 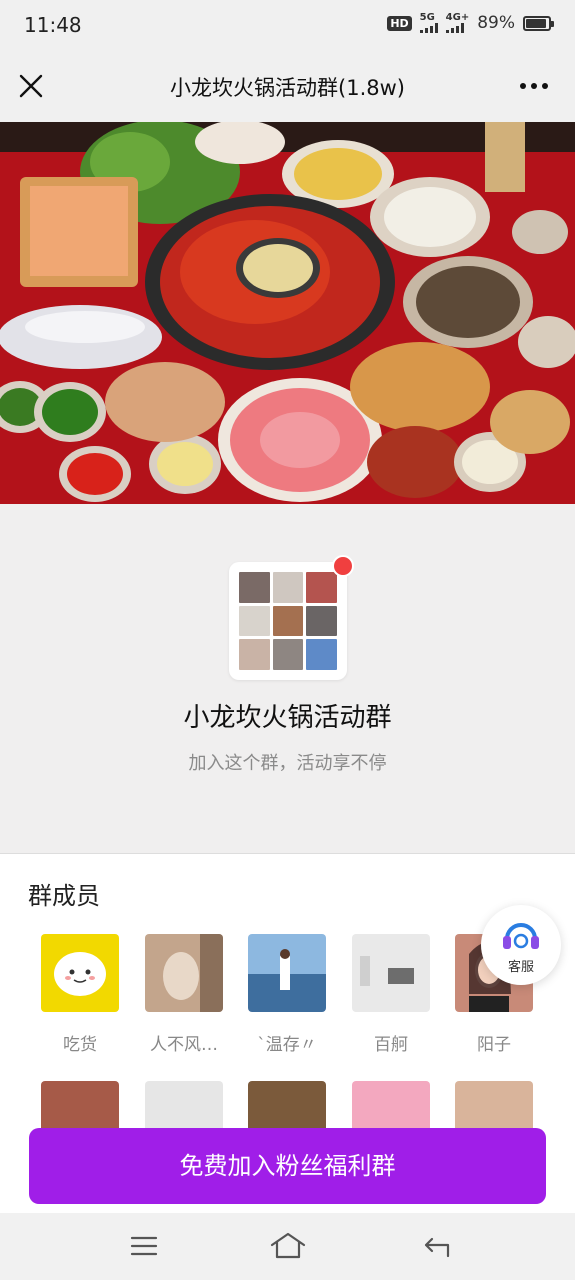 I want to click on signal-icon: 4G+, so click(x=457, y=23).